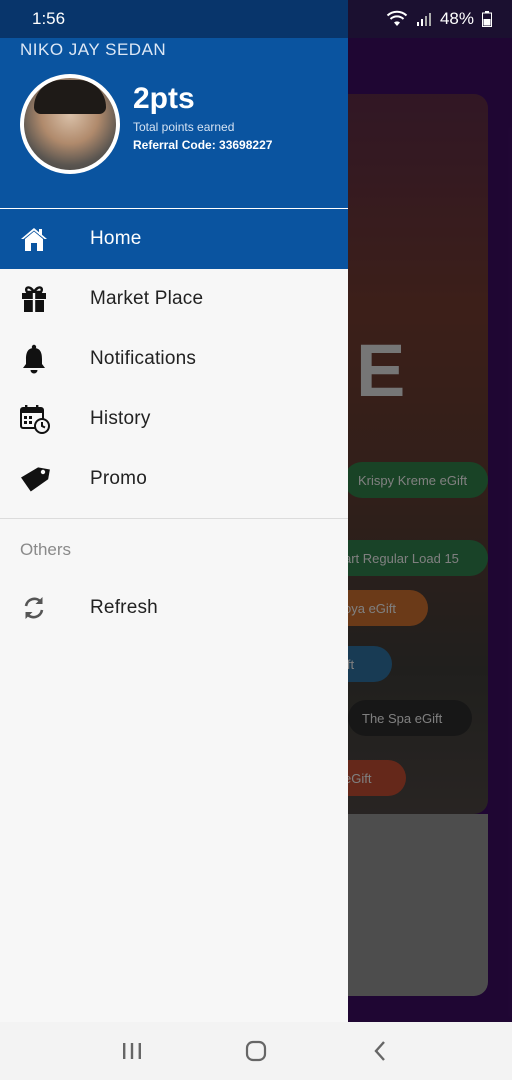 The height and width of the screenshot is (1080, 512). I want to click on recents-button, so click(132, 1051).